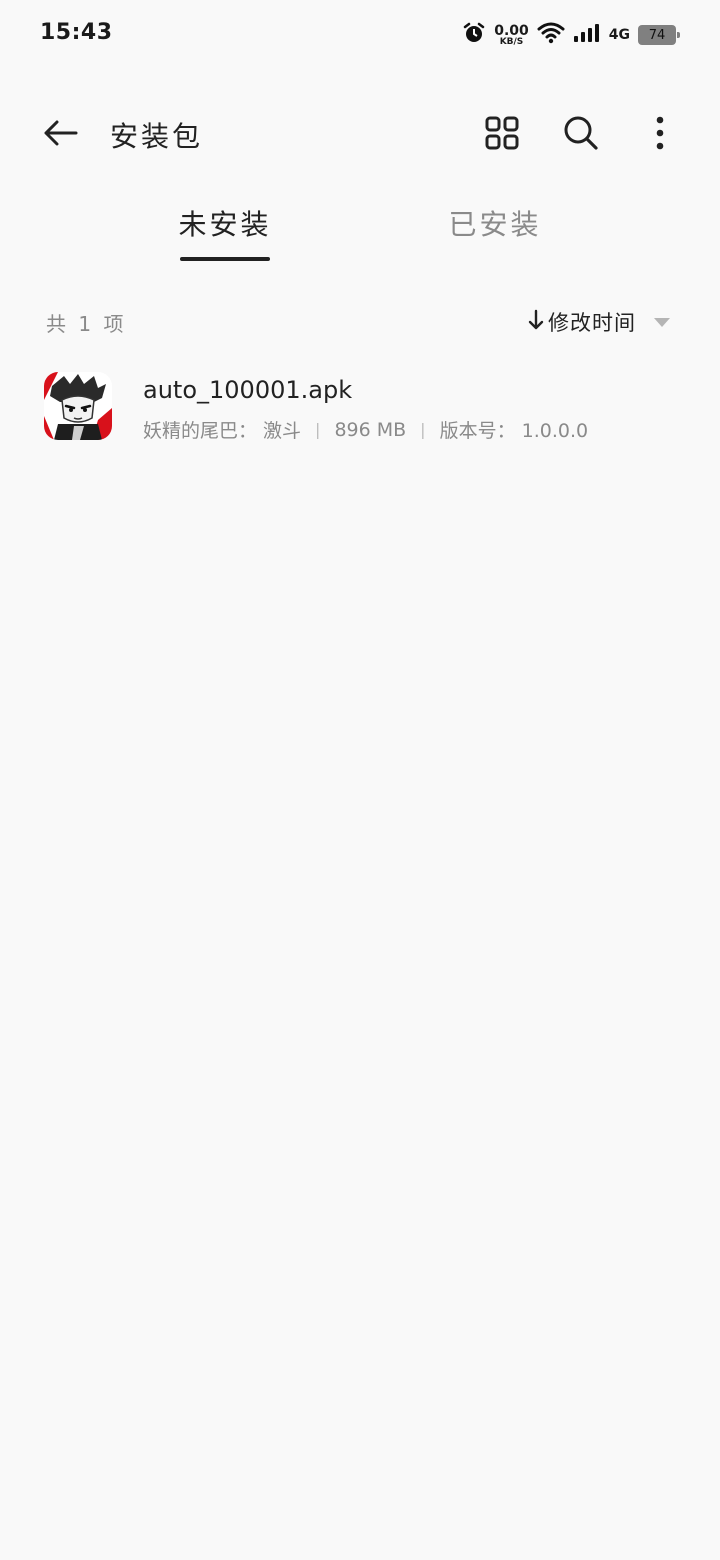 The height and width of the screenshot is (1560, 720). I want to click on file-name: auto_100001.apk, so click(248, 390).